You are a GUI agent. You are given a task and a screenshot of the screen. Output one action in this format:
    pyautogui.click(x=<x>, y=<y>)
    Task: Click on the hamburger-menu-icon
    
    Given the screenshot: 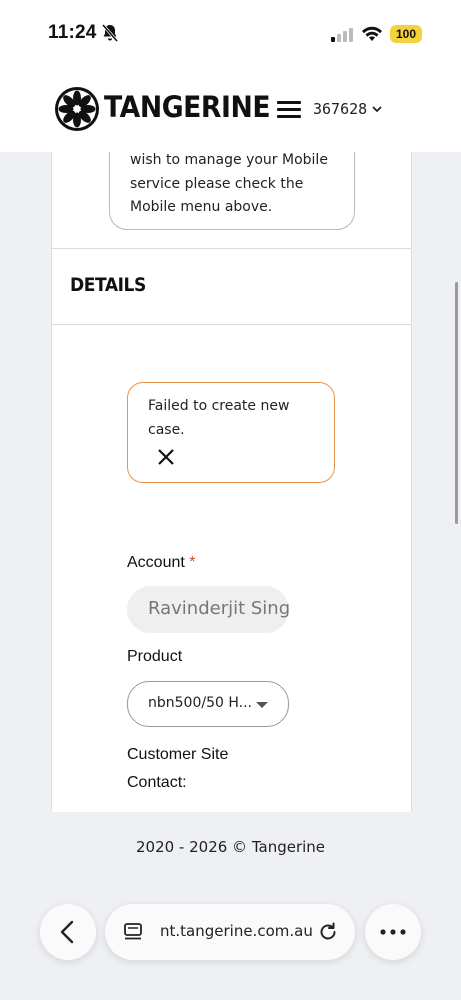 What is the action you would take?
    pyautogui.click(x=289, y=110)
    